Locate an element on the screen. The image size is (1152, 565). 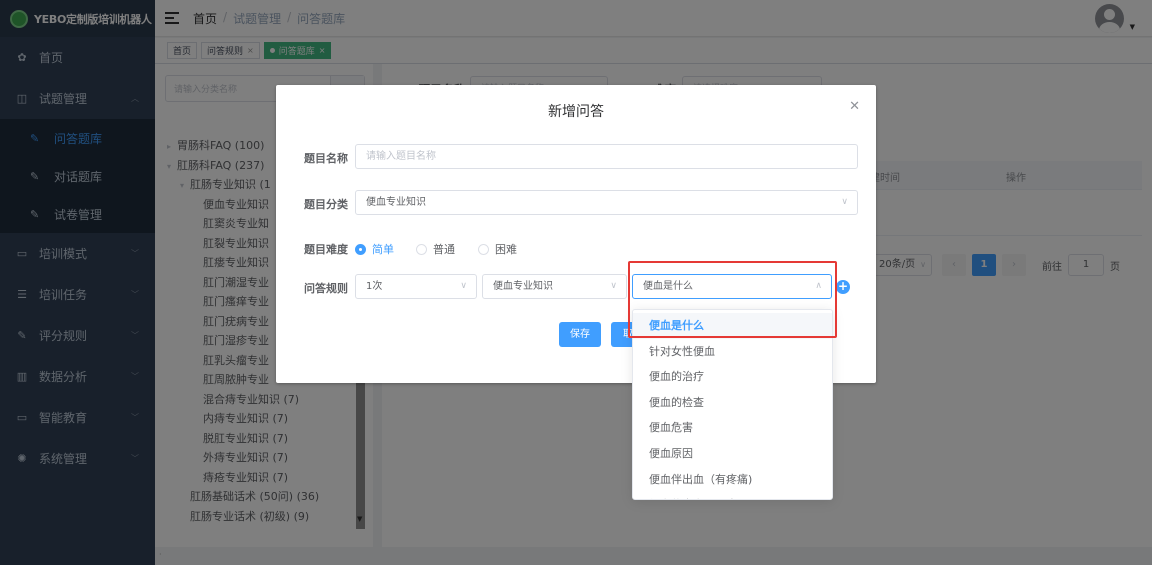
dropdown-option: 便血危害 is located at coordinates (732, 428).